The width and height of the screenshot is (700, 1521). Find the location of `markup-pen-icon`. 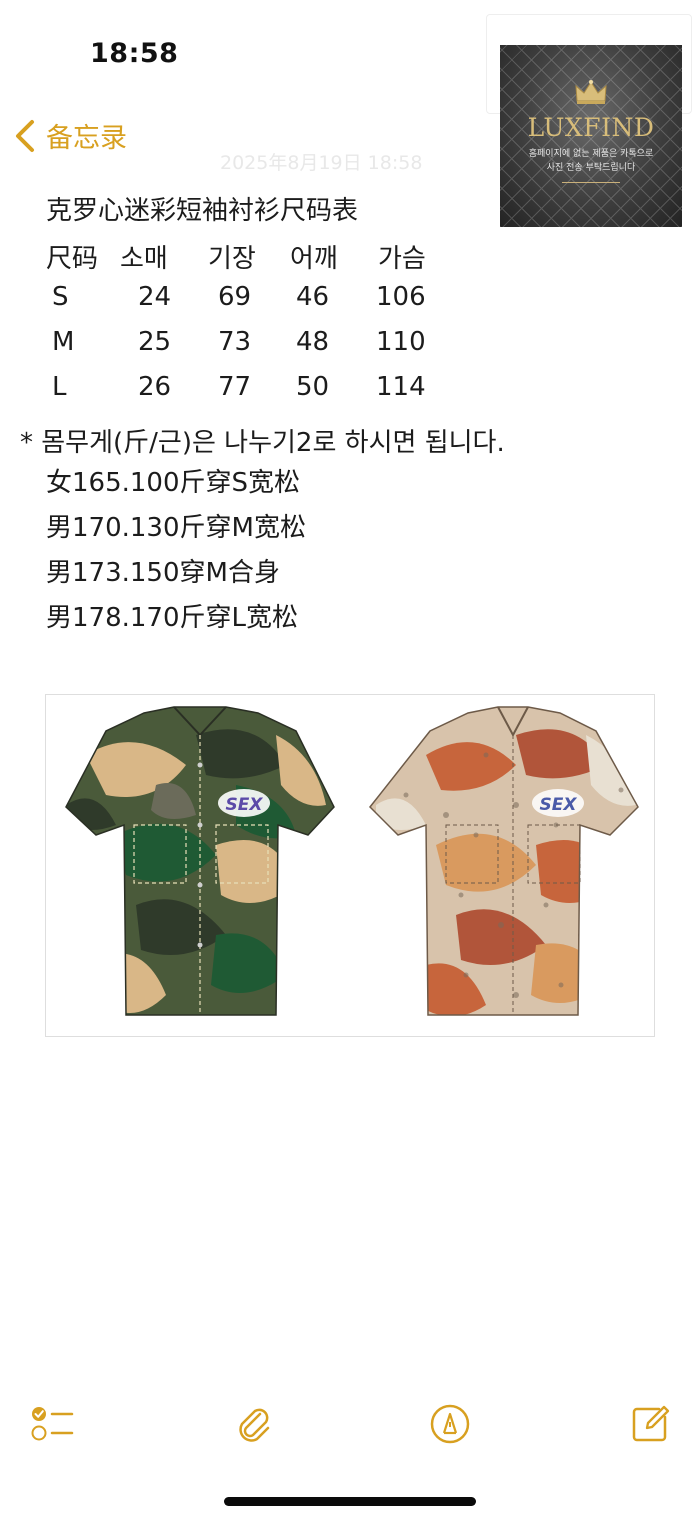

markup-pen-icon is located at coordinates (450, 1424).